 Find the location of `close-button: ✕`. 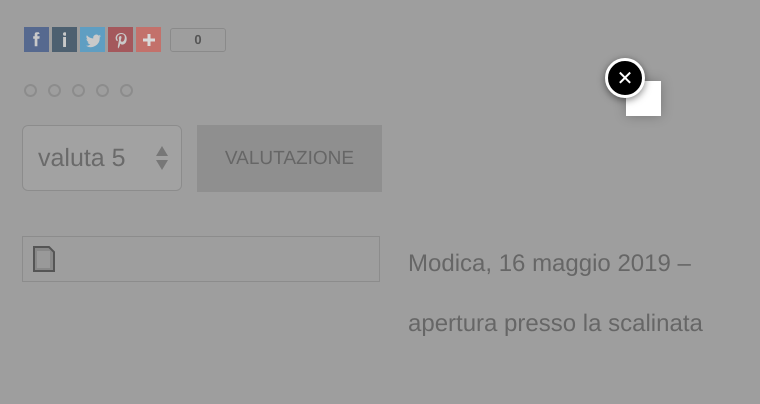

close-button: ✕ is located at coordinates (625, 78).